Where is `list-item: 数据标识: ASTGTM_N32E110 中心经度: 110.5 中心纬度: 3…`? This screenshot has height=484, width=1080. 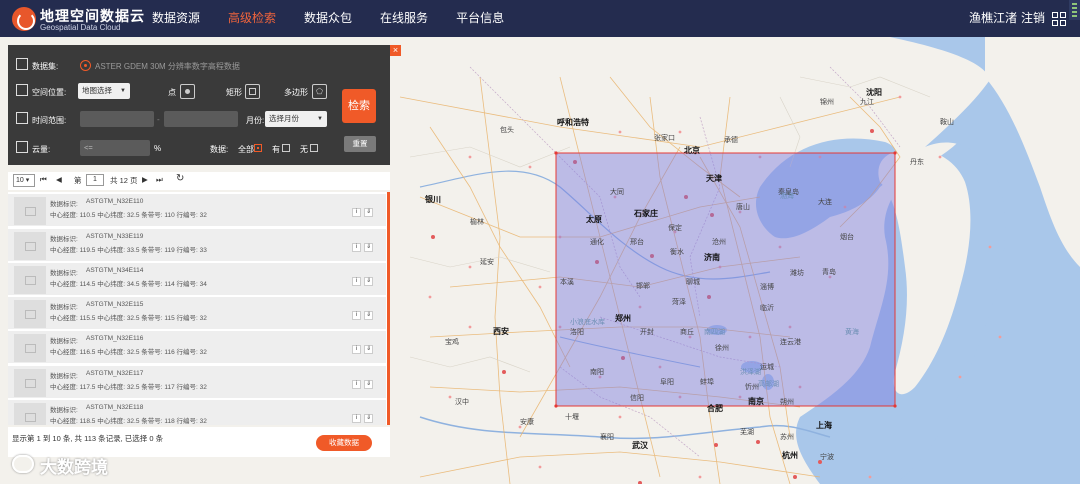 list-item: 数据标识: ASTGTM_N32E110 中心经度: 110.5 中心纬度: 3… is located at coordinates (197, 211).